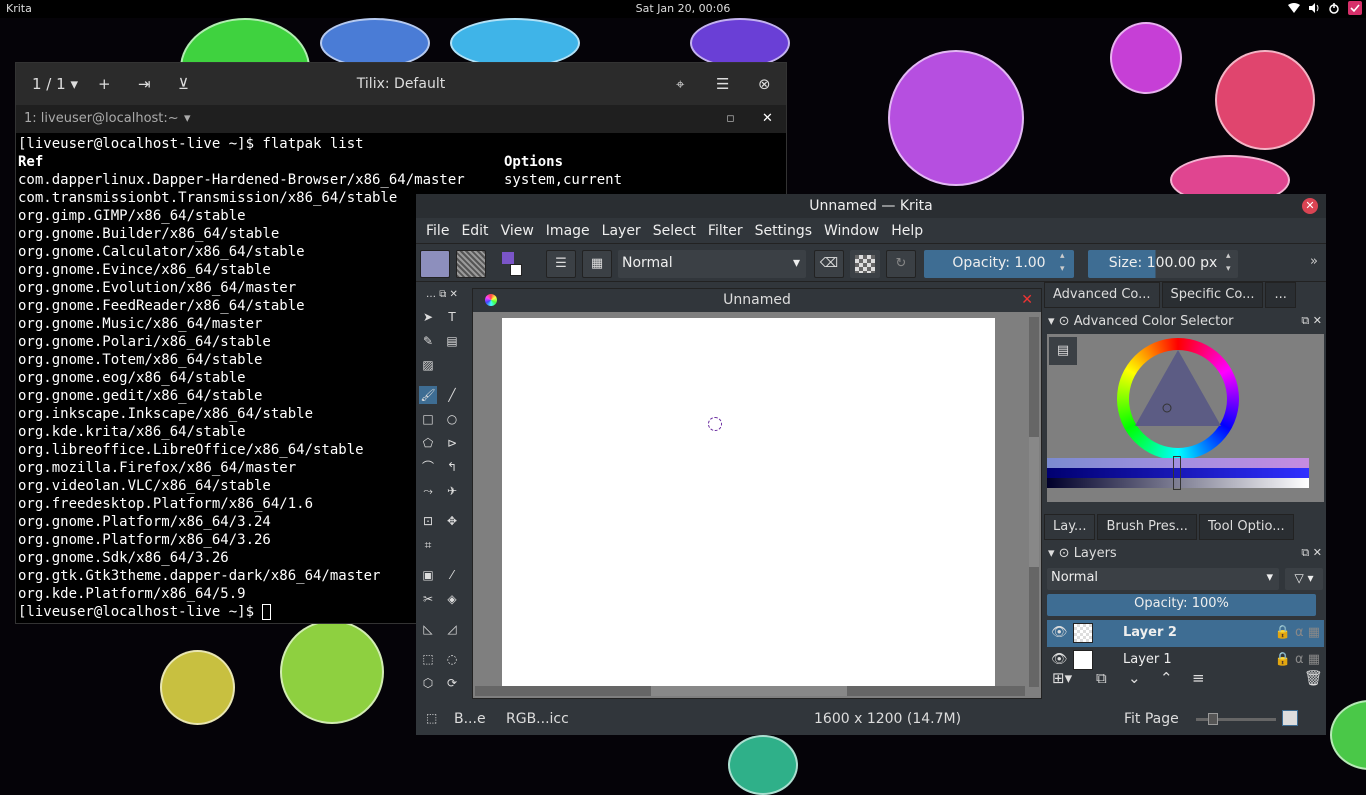  Describe the element at coordinates (442, 295) in the screenshot. I see `toolbox-header: … ⧉ ✕` at that location.